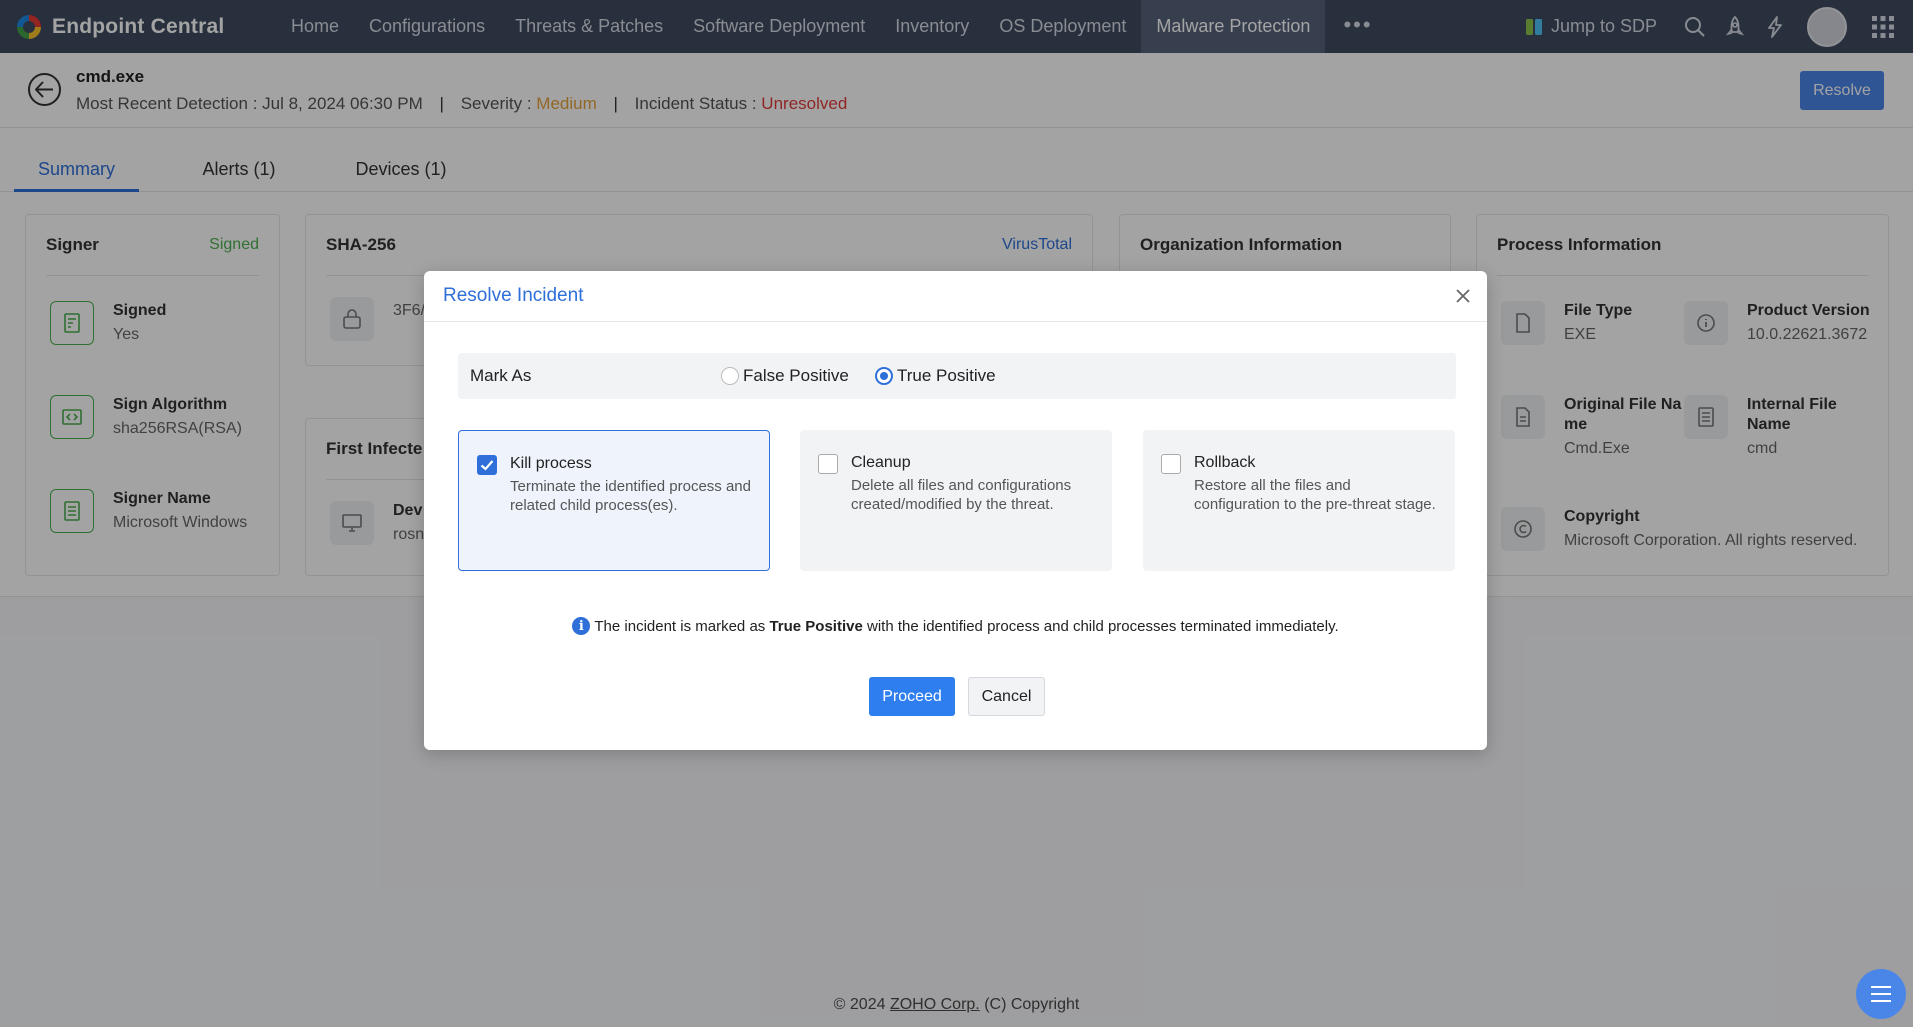 The image size is (1913, 1027). Describe the element at coordinates (1225, 462) in the screenshot. I see `option-title: Rollback` at that location.